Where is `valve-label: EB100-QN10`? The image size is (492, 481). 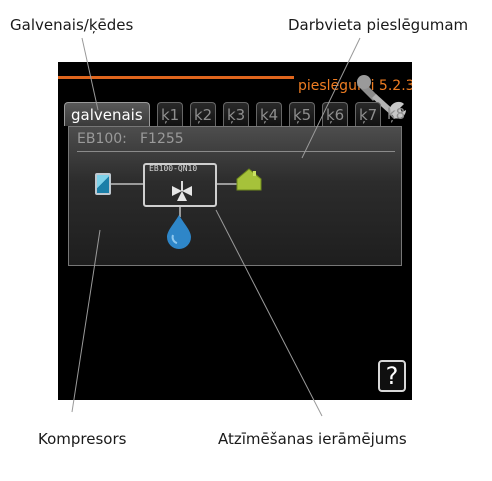
valve-label: EB100-QN10 is located at coordinates (173, 168).